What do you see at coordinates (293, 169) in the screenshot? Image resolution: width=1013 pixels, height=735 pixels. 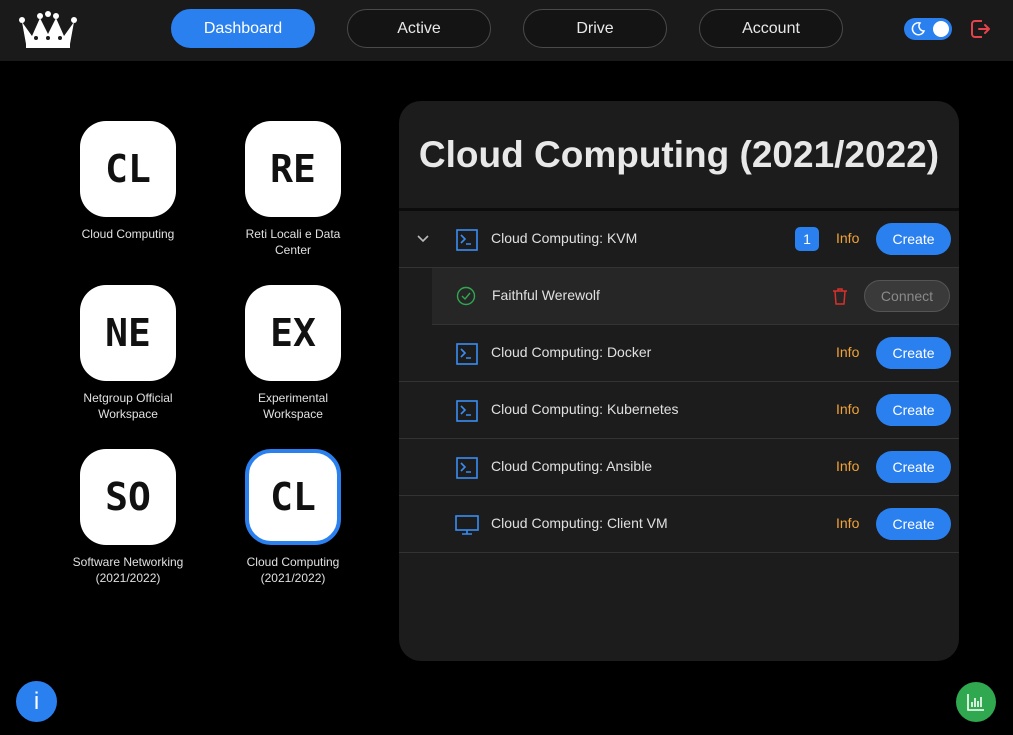 I see `workspace-tile: RE` at bounding box center [293, 169].